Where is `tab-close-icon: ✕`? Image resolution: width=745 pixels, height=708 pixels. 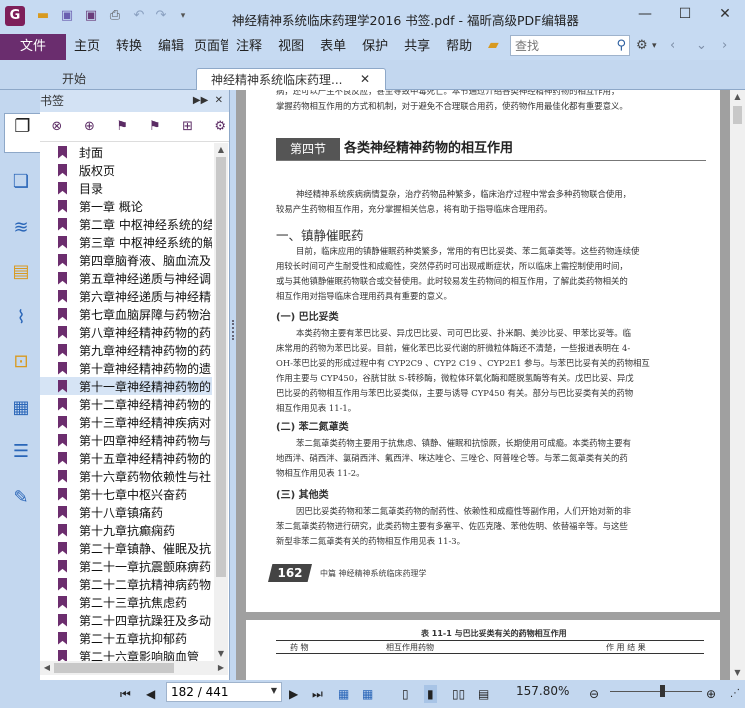
tab-close-icon: ✕ is located at coordinates (365, 79).